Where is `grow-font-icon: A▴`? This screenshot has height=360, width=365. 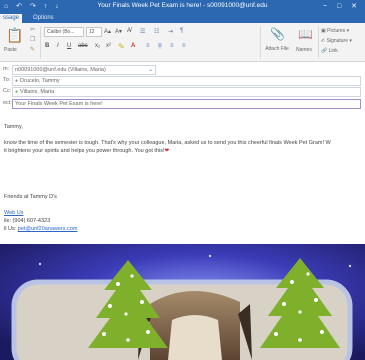
grow-font-icon: A▴ is located at coordinates (107, 31).